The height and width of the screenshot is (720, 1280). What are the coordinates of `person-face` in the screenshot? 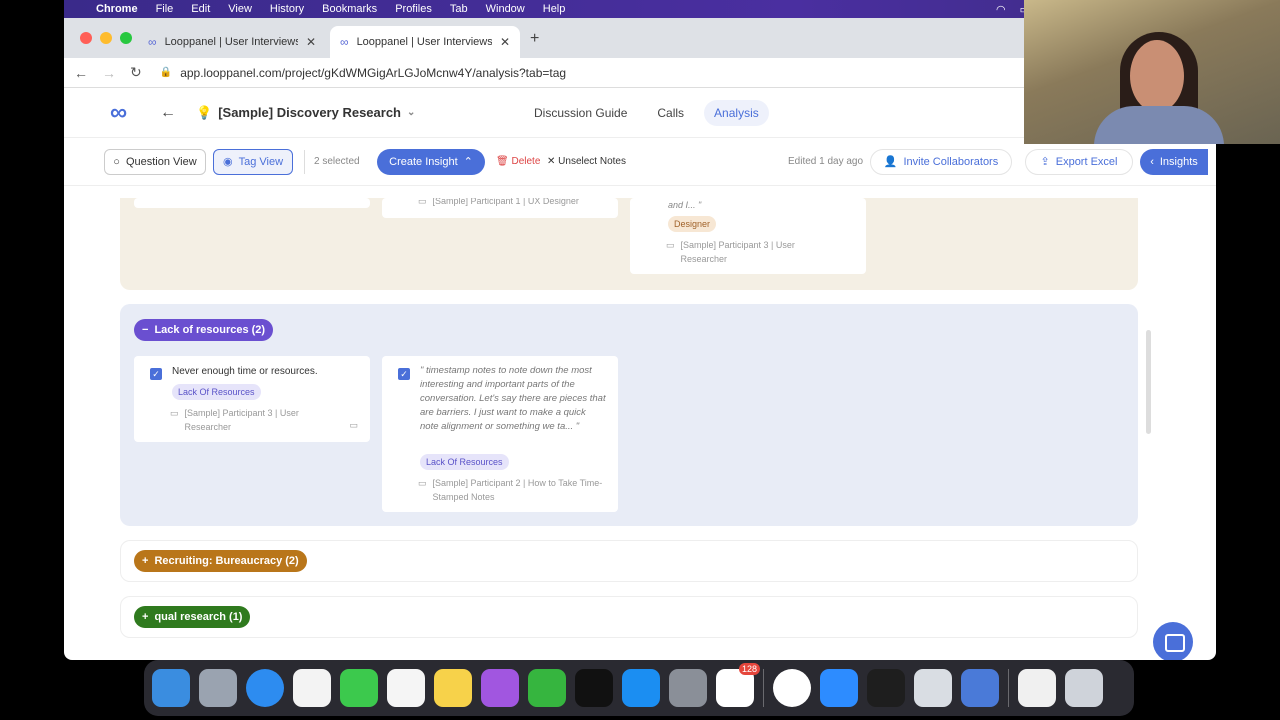 It's located at (1157, 76).